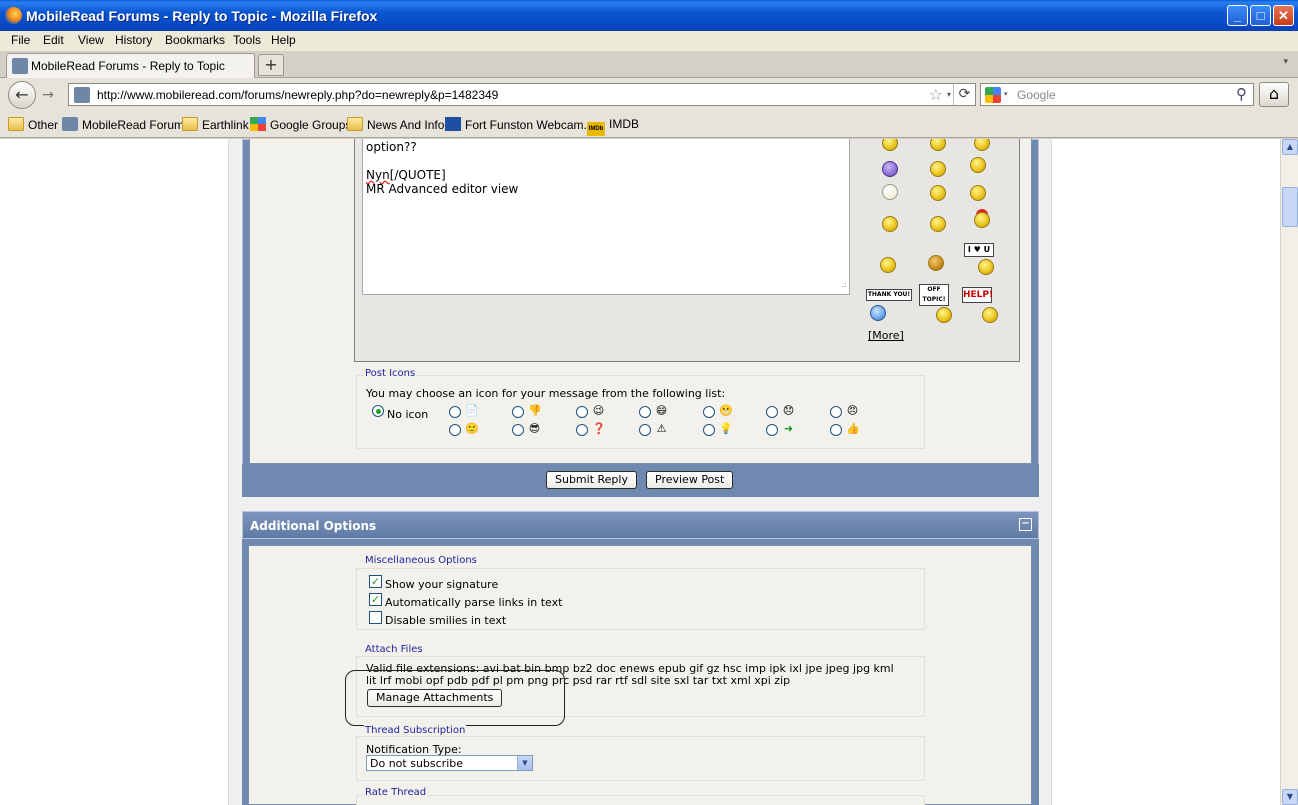 This screenshot has width=1298, height=805. What do you see at coordinates (890, 192) in the screenshot?
I see `lightbulb-smiley-icon` at bounding box center [890, 192].